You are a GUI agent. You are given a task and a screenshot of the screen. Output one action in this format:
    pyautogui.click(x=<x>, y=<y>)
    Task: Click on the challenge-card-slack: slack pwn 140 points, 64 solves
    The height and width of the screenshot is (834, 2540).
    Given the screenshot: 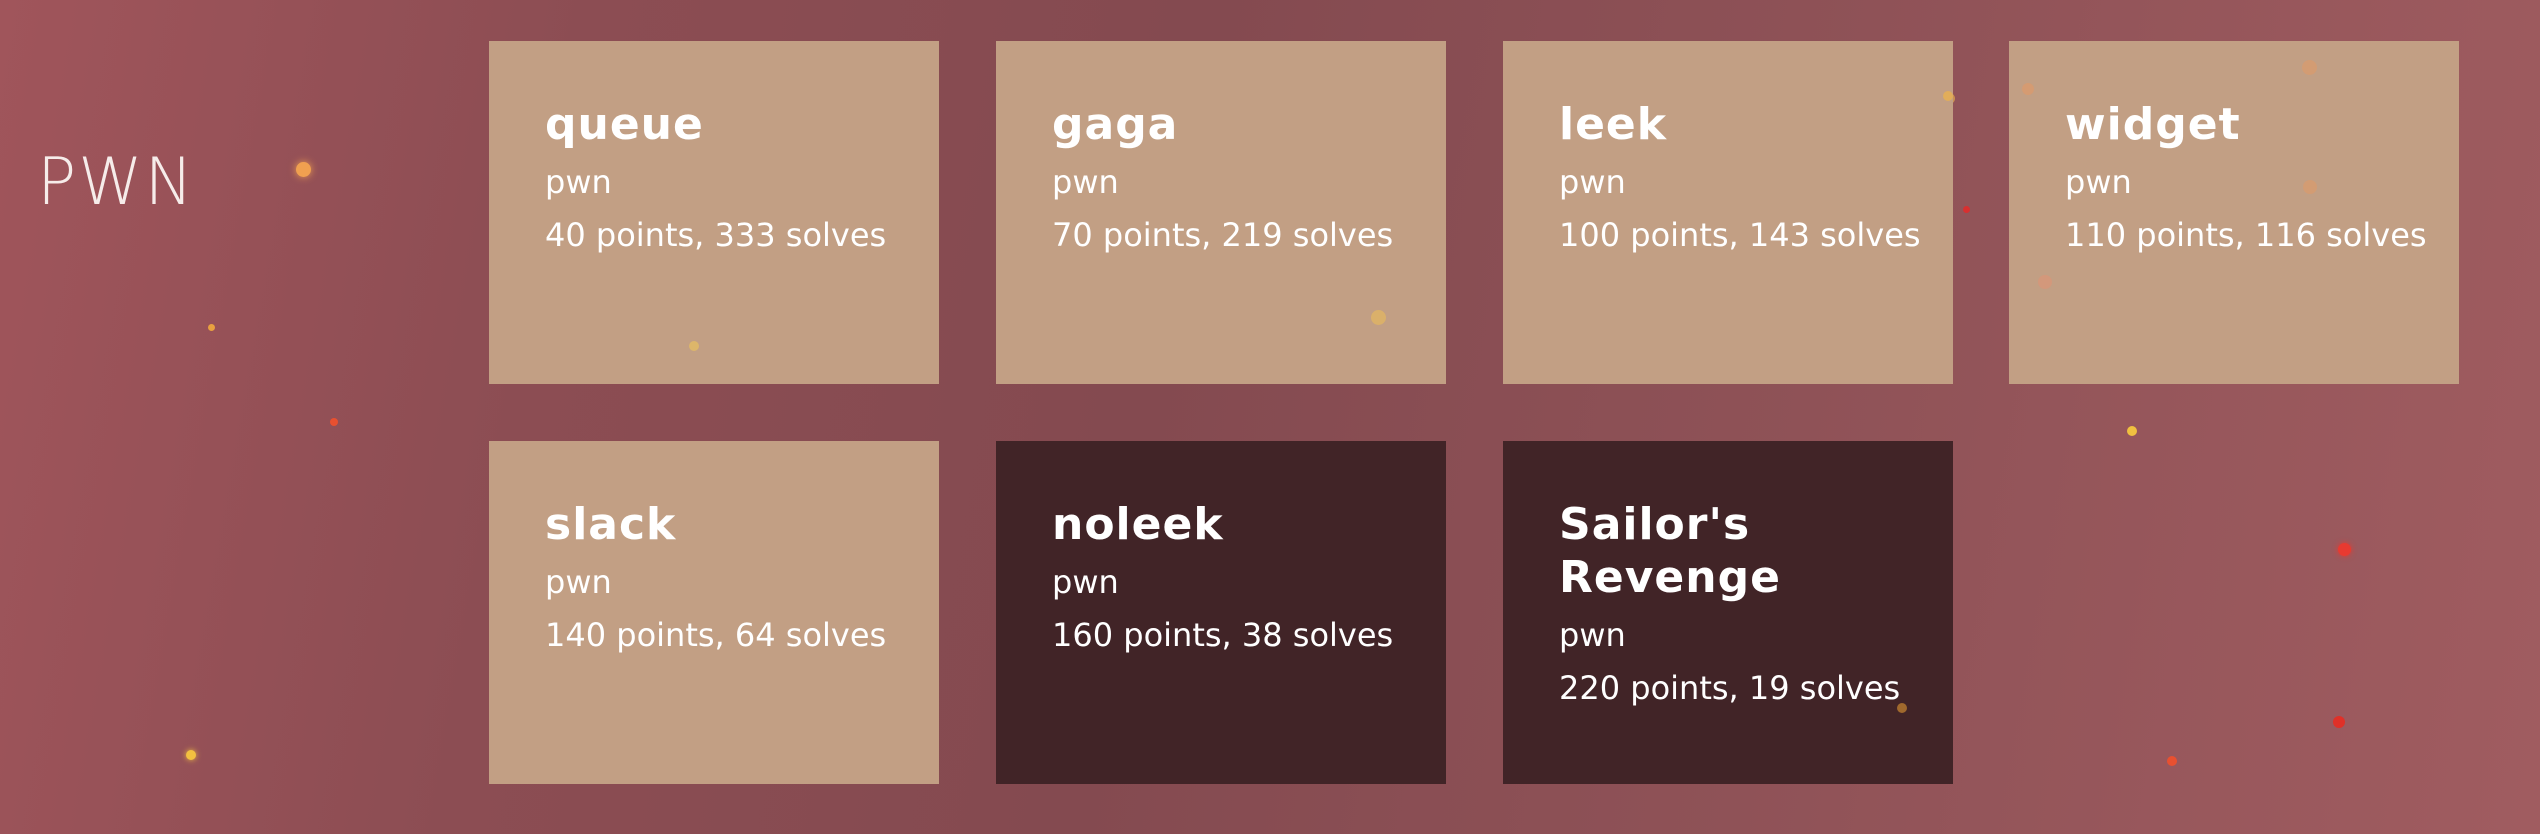 What is the action you would take?
    pyautogui.click(x=714, y=612)
    